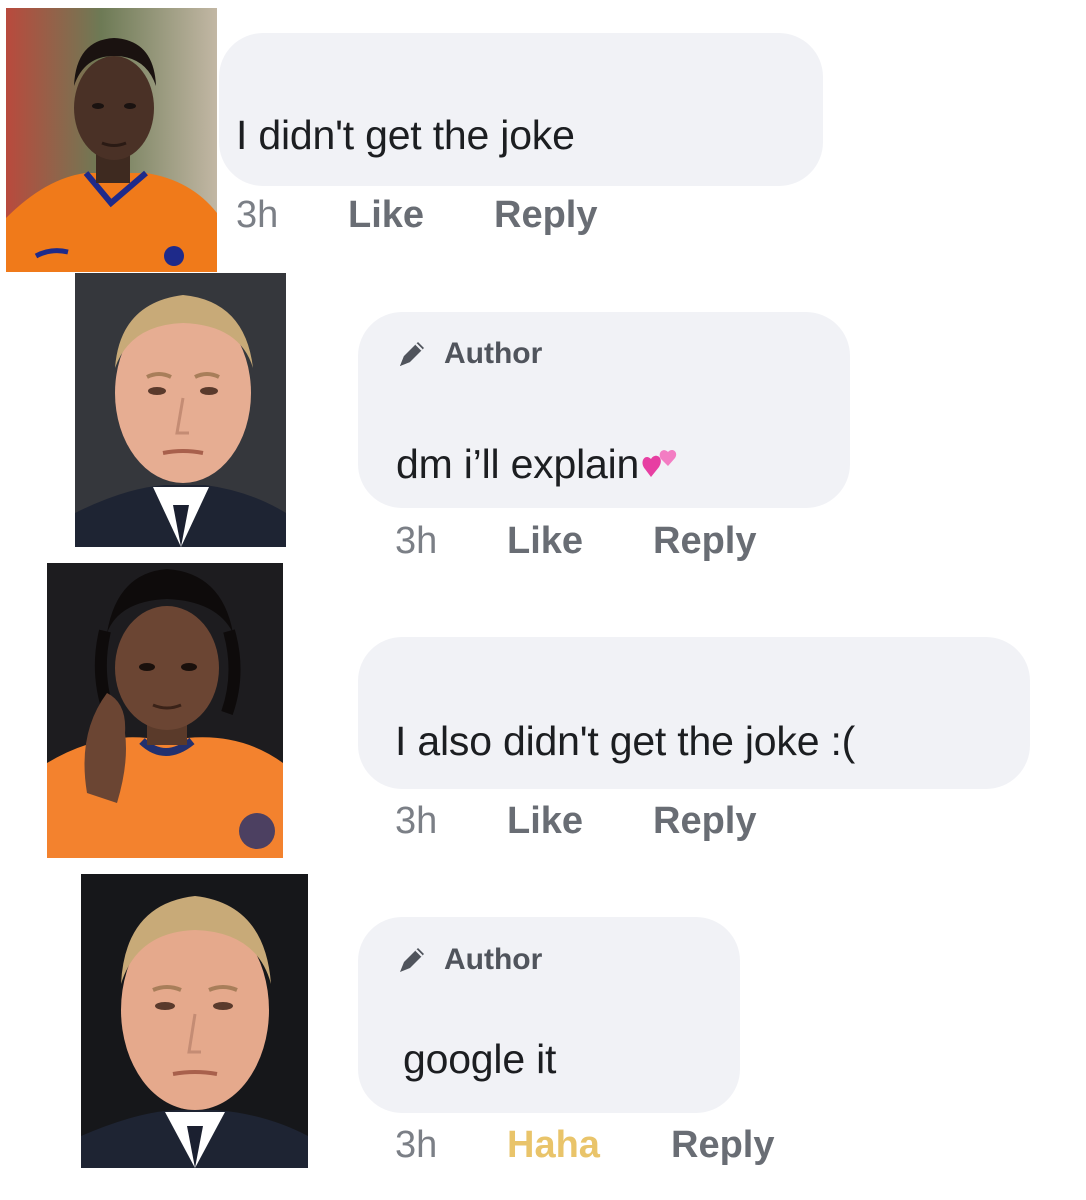 The height and width of the screenshot is (1200, 1086). What do you see at coordinates (659, 464) in the screenshot?
I see `two-hearts-icon` at bounding box center [659, 464].